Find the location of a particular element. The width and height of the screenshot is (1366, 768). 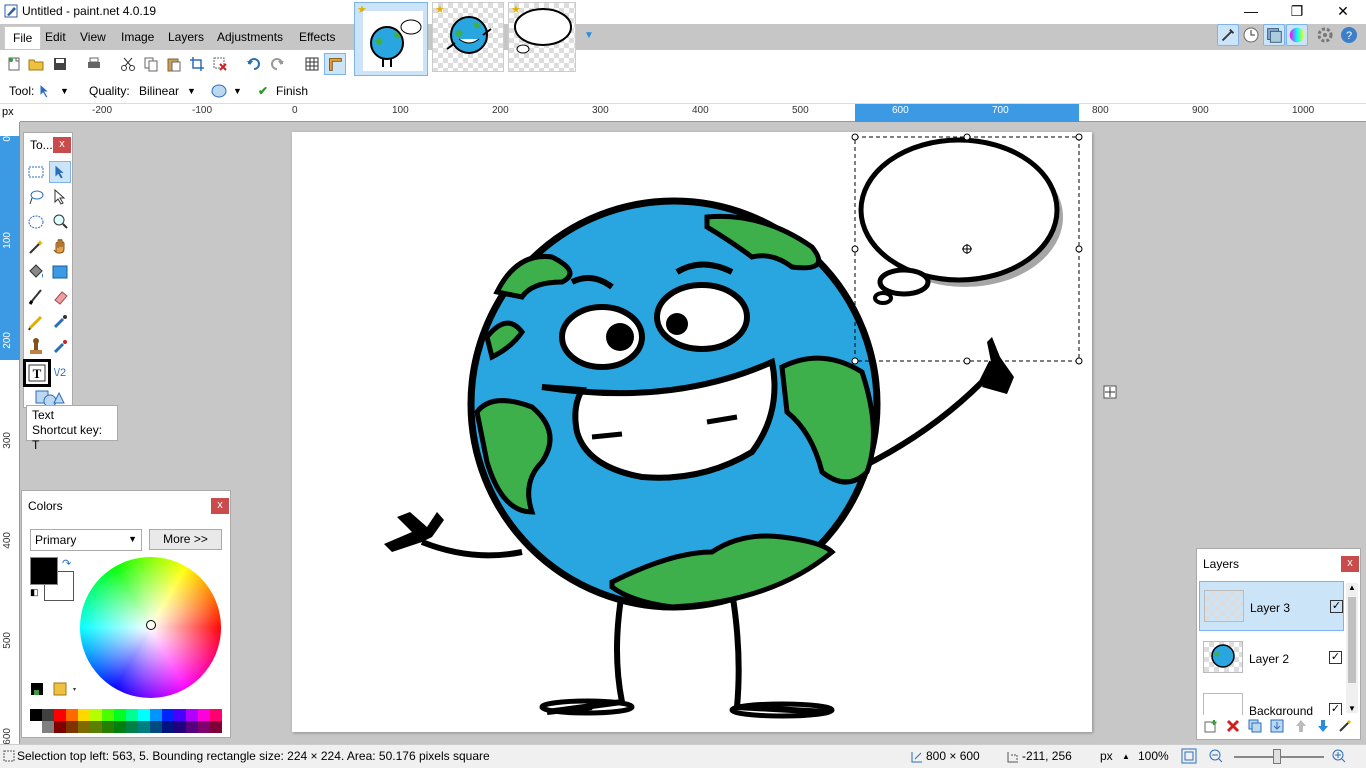

color-palette is located at coordinates (126, 721).